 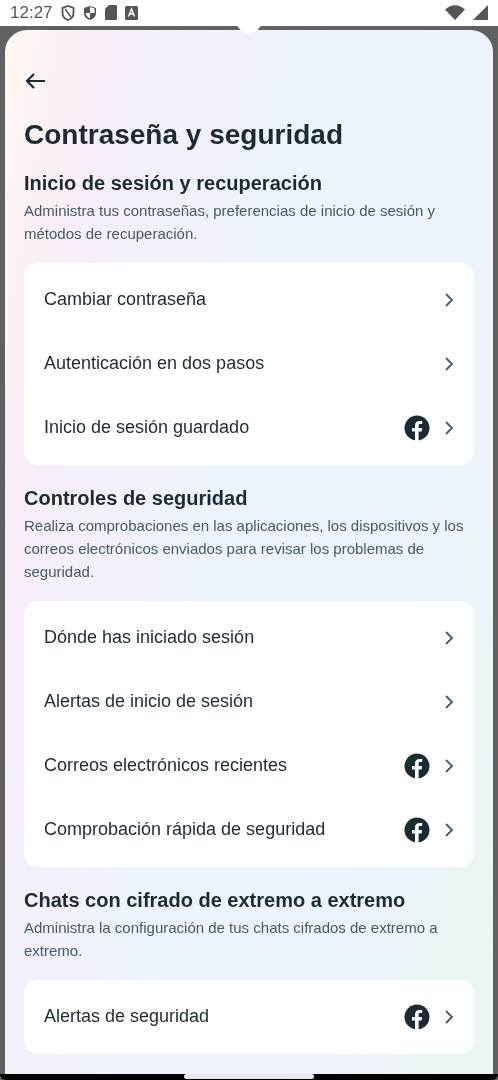 I want to click on settings-row: Correos electrónicos recientes, so click(x=249, y=765).